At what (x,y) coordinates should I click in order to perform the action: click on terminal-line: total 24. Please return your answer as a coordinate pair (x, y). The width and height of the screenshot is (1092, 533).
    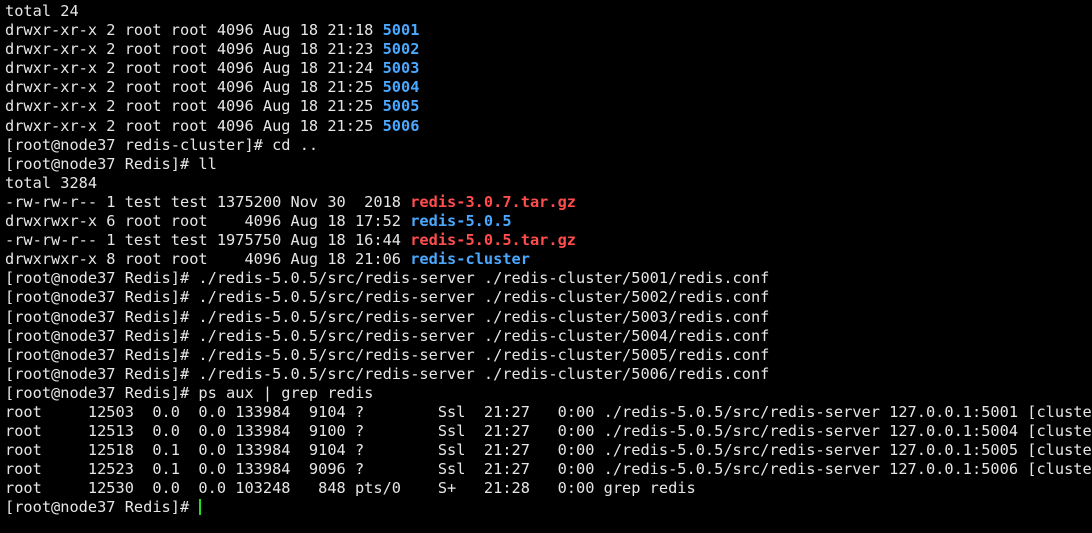
    Looking at the image, I should click on (548, 11).